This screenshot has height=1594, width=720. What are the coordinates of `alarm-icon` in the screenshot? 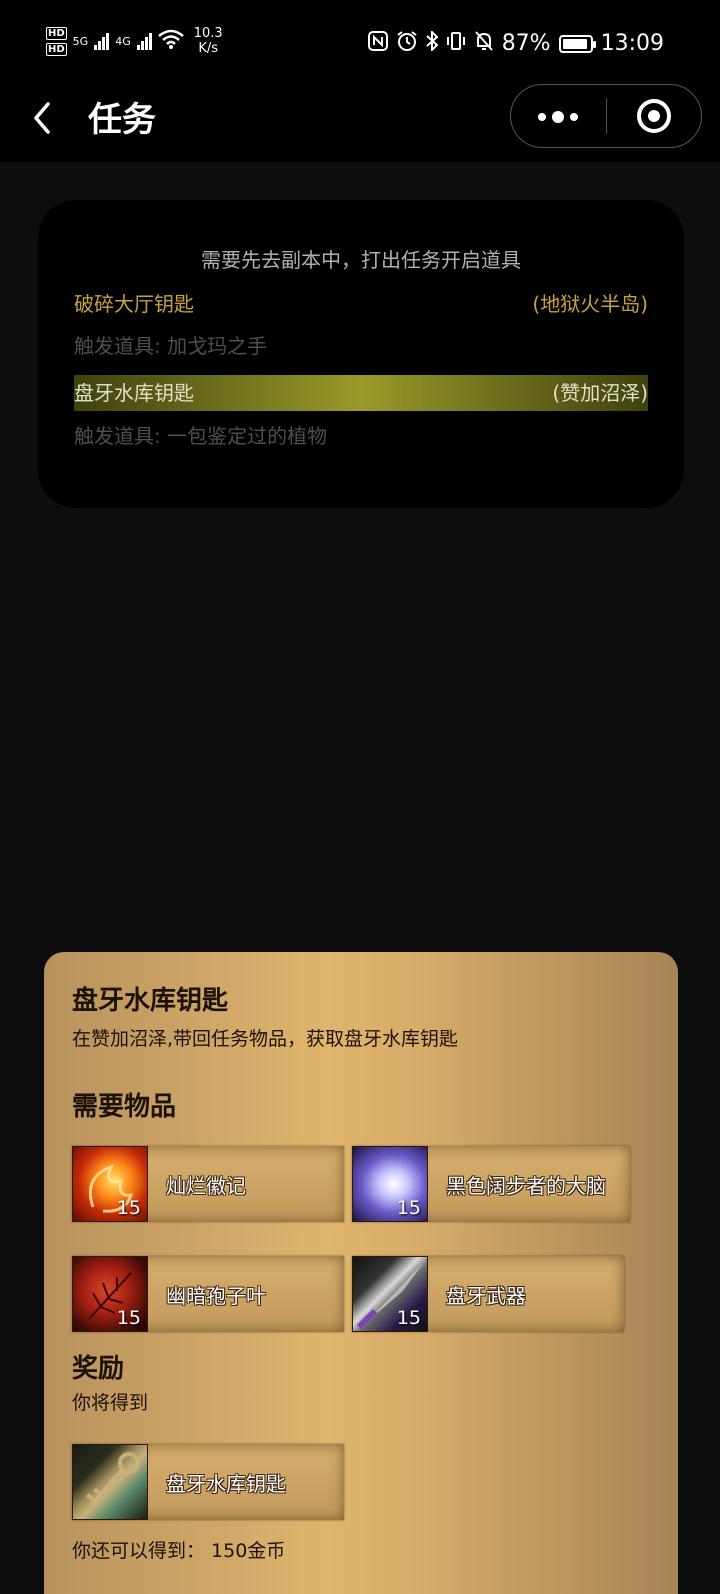 It's located at (407, 43).